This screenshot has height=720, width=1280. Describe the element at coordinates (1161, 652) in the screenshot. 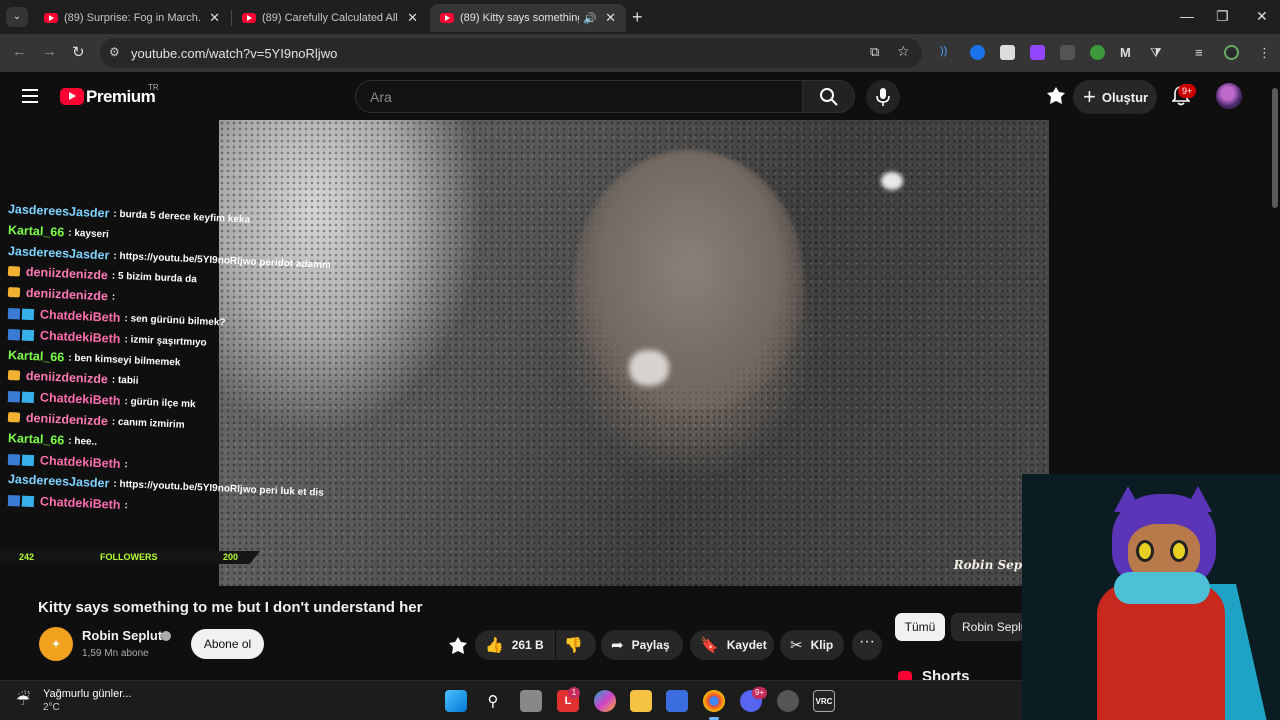

I see `vtuber-red-coat` at that location.